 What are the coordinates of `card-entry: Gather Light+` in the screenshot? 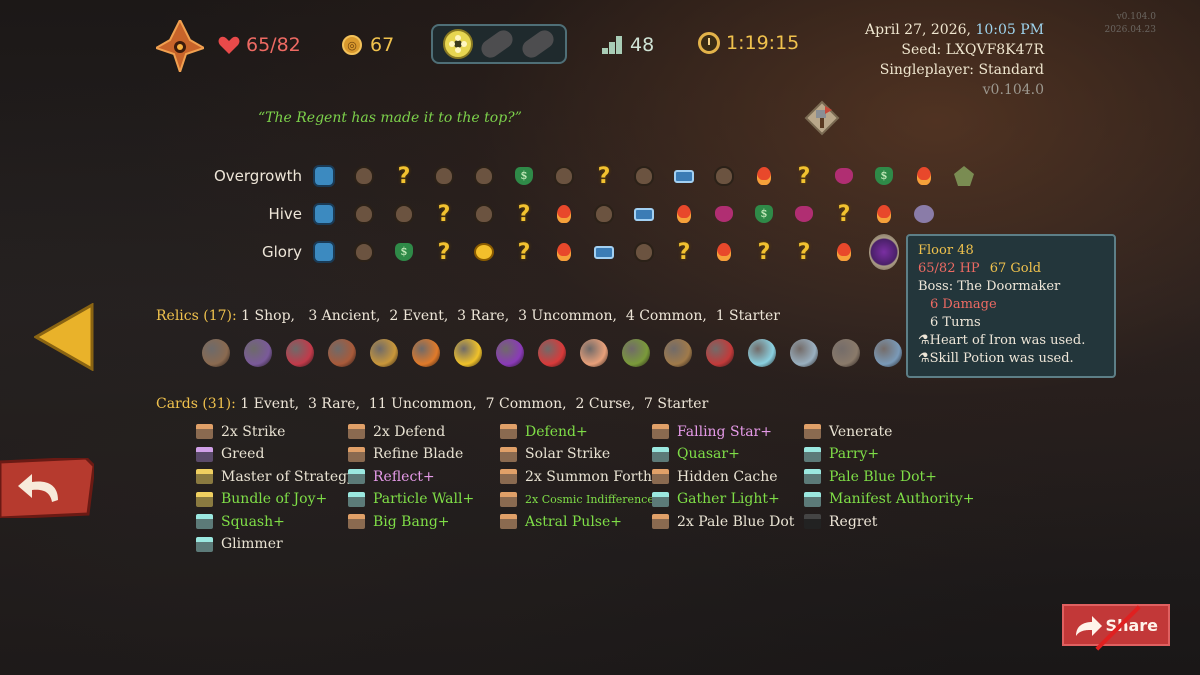 It's located at (728, 500).